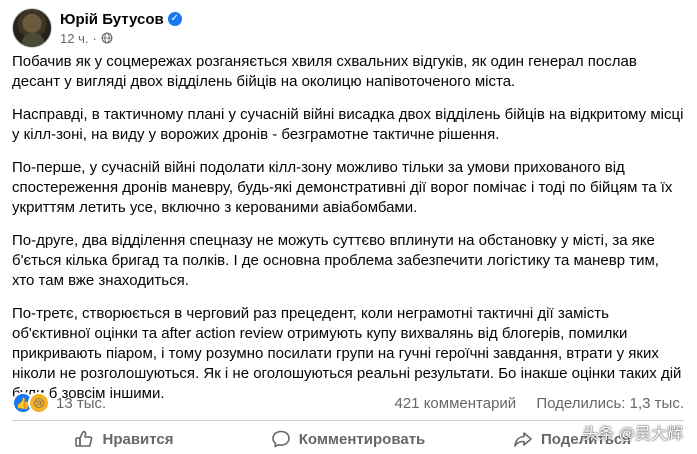  I want to click on watermark-text: 头条 @吴大辉, so click(632, 434).